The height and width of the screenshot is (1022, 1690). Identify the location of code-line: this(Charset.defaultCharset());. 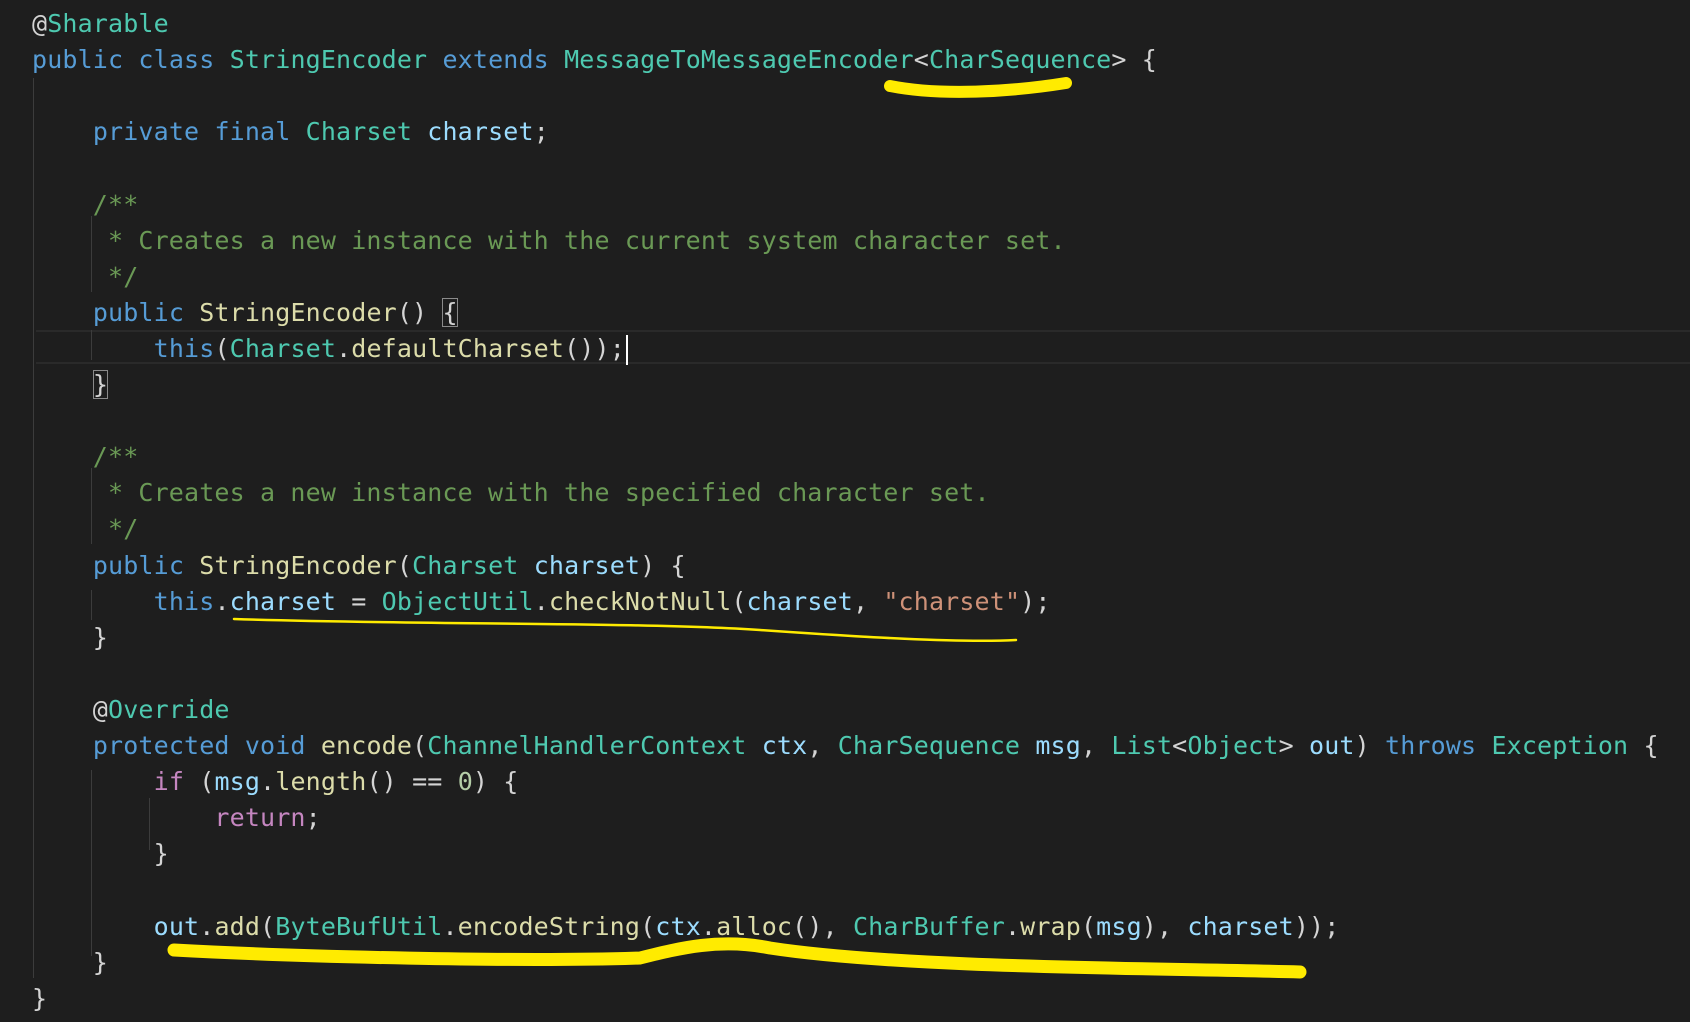
(330, 349).